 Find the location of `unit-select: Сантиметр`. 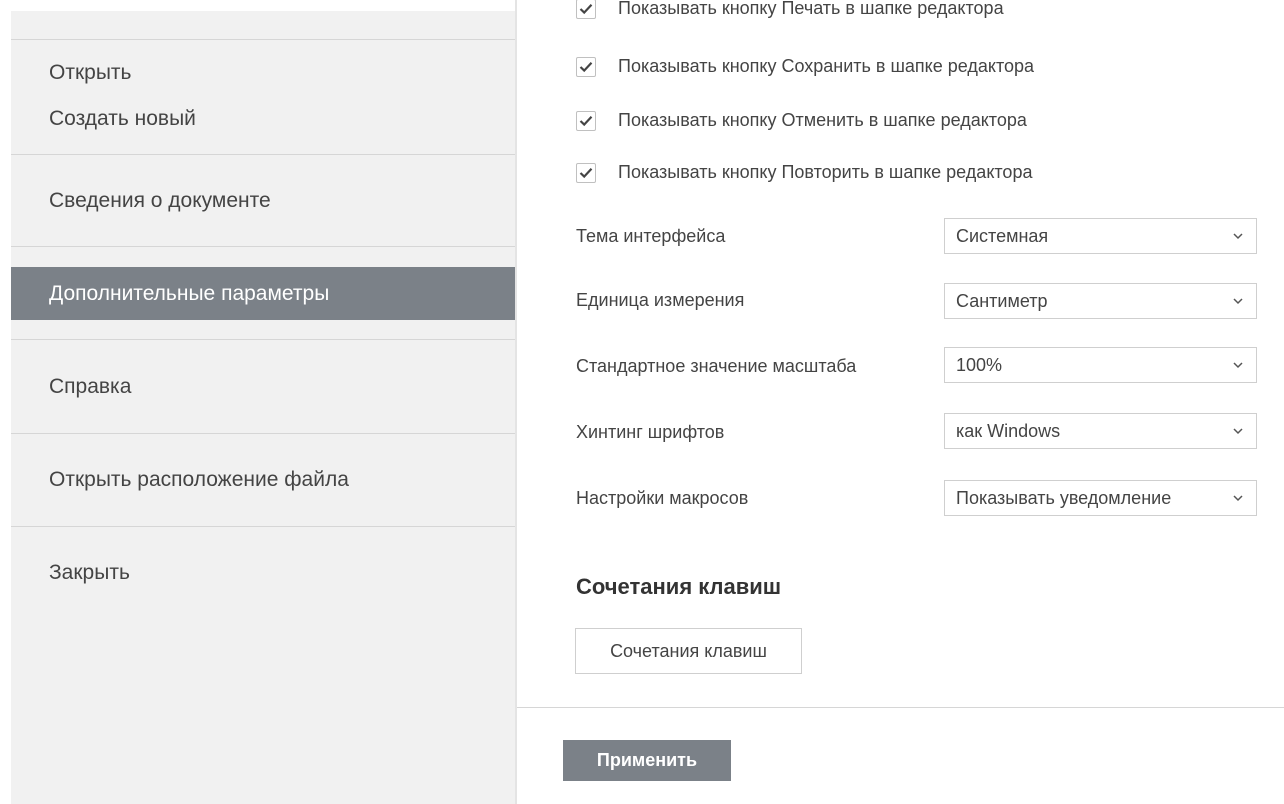

unit-select: Сантиметр is located at coordinates (1100, 301).